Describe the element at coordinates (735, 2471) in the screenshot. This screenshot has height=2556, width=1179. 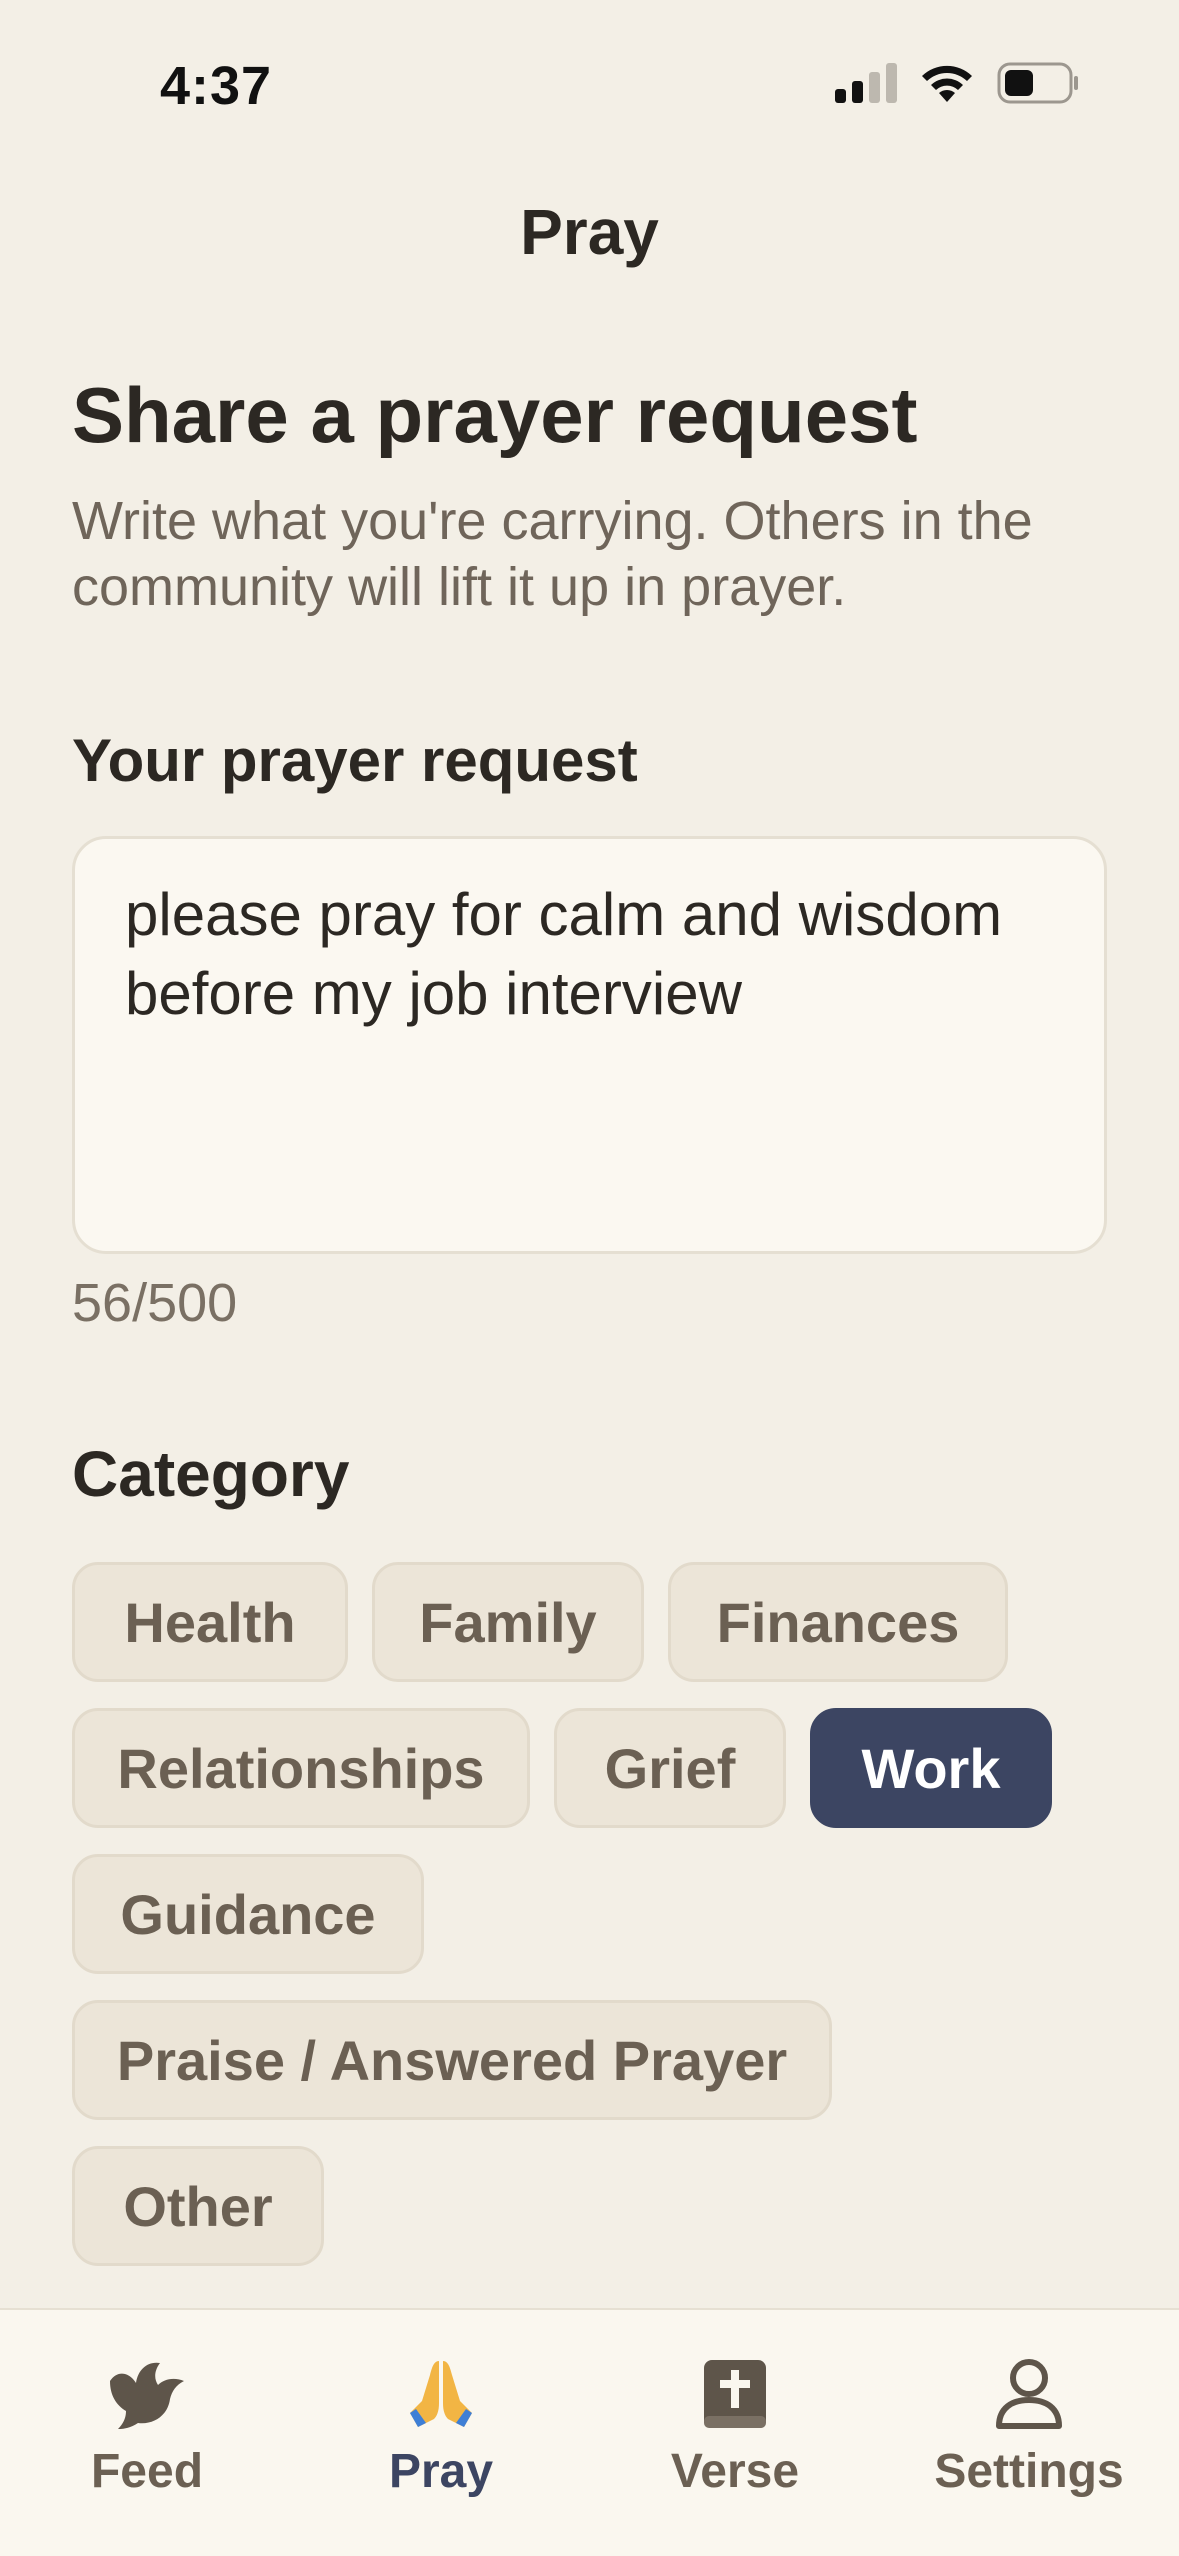
I see `tab-verse-label: Verse` at that location.